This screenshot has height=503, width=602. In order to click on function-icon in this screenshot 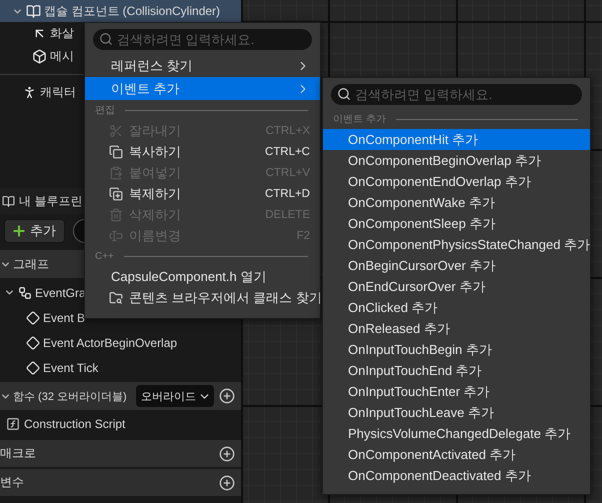, I will do `click(13, 424)`.